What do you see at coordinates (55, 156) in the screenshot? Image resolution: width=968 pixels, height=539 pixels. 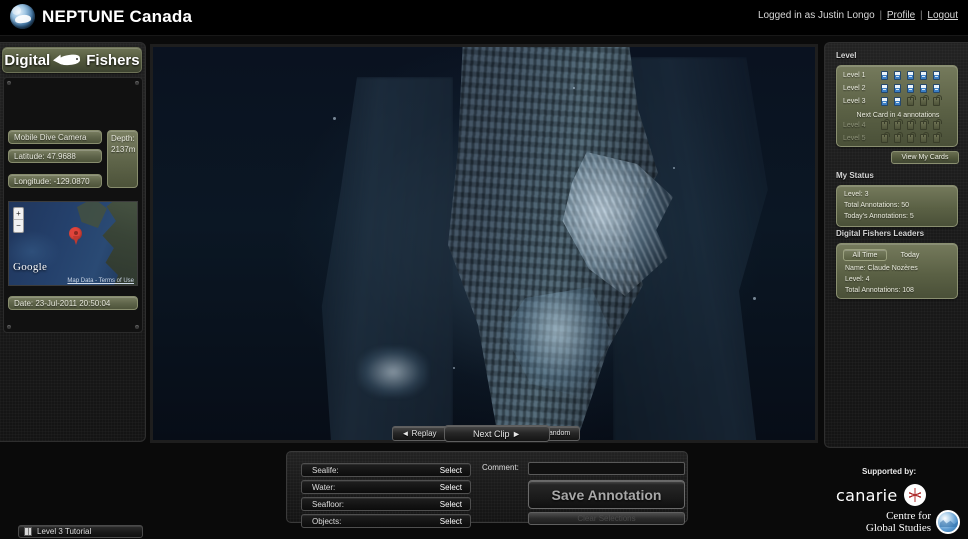 I see `latitude-field: Latitude: 47.9688` at bounding box center [55, 156].